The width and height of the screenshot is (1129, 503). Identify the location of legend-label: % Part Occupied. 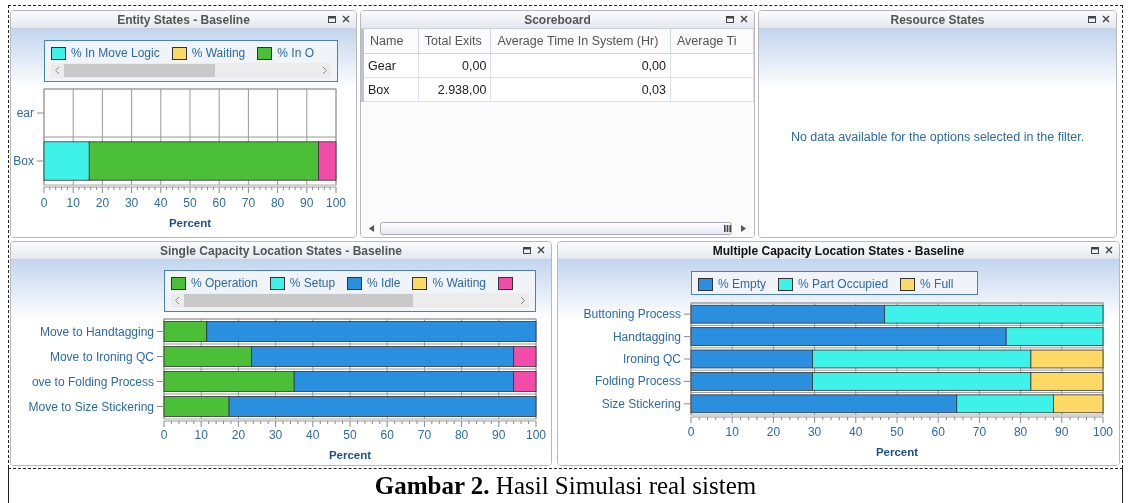
(843, 284).